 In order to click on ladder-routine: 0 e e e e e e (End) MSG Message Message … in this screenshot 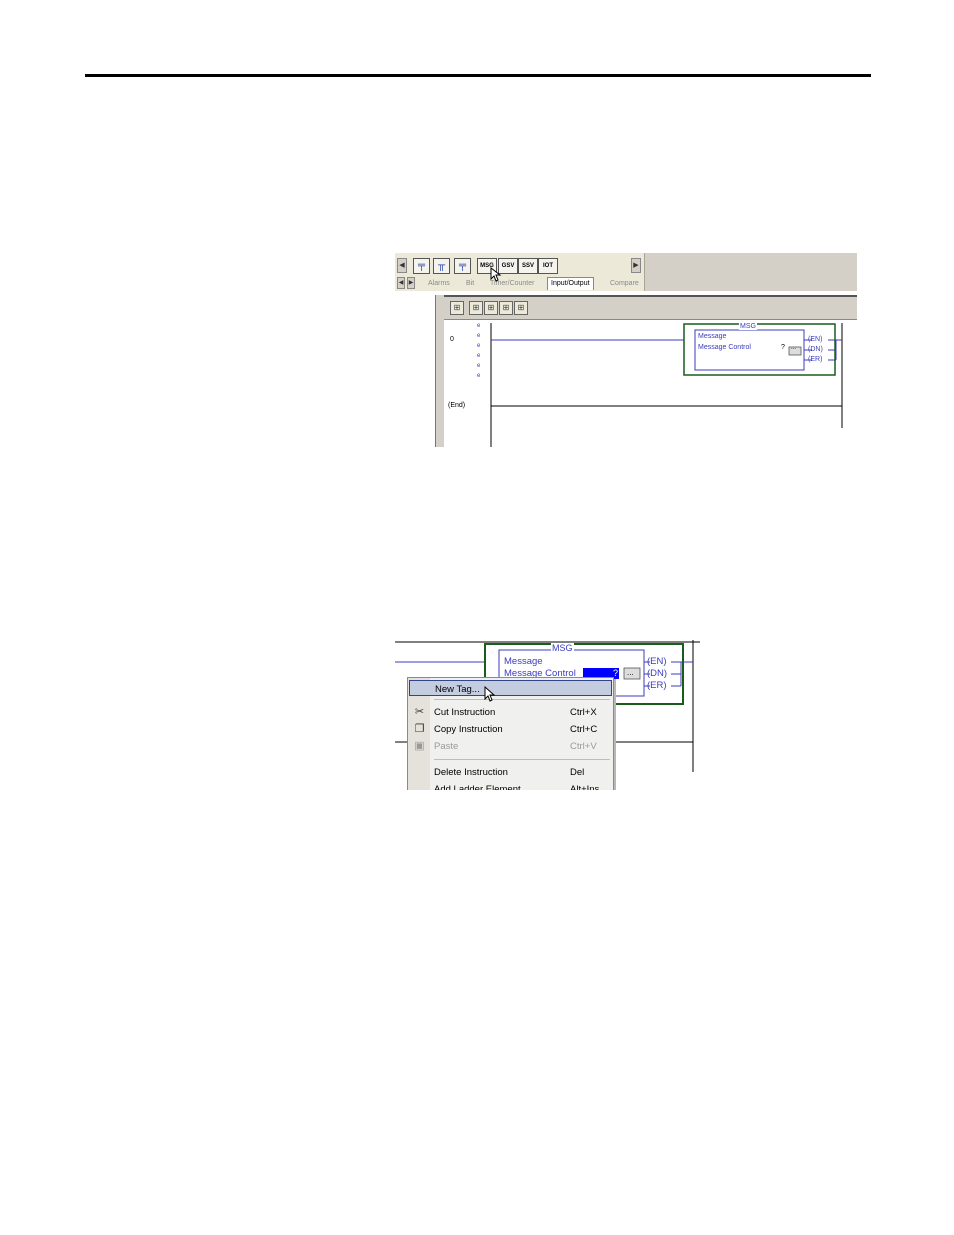, I will do `click(650, 383)`.